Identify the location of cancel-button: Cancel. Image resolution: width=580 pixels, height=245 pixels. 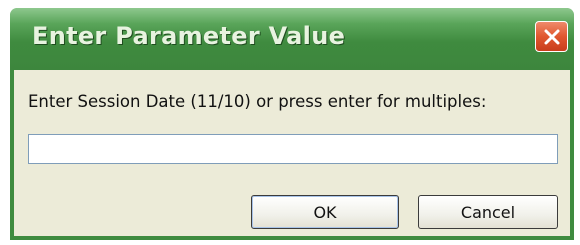
(488, 212).